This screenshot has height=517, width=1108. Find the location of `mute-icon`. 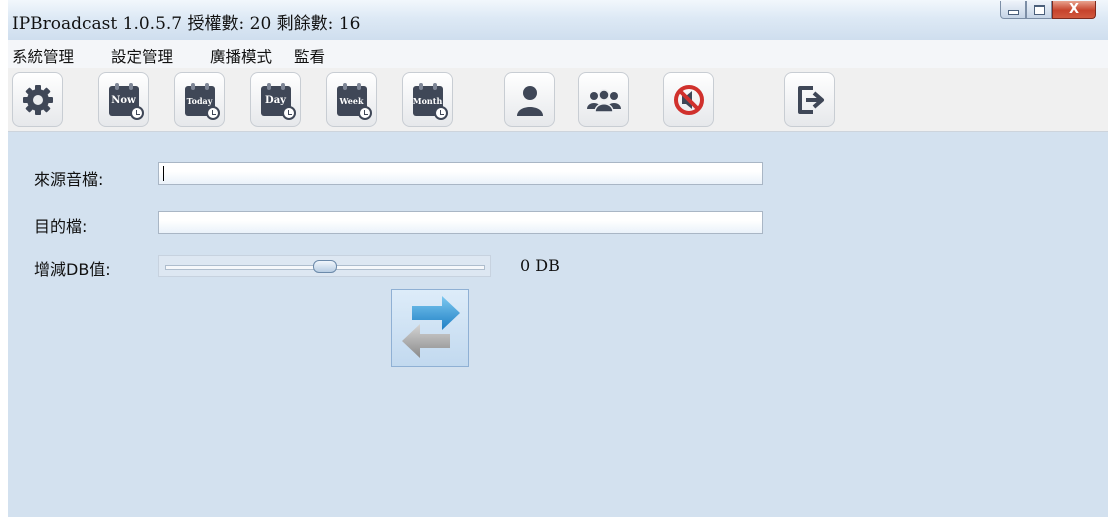

mute-icon is located at coordinates (688, 99).